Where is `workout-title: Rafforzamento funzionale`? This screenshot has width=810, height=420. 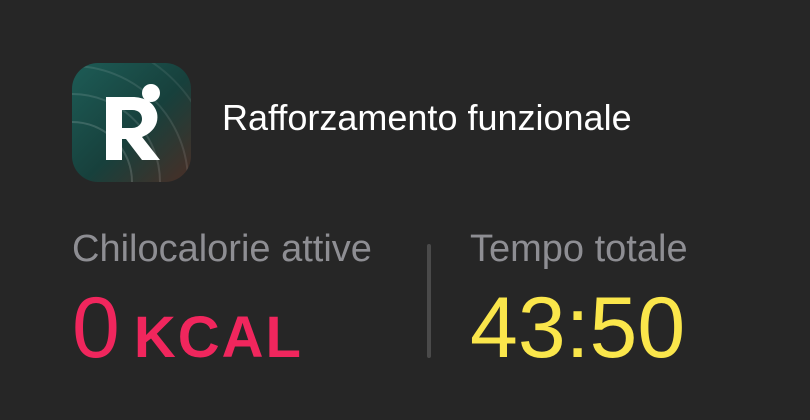
workout-title: Rafforzamento funzionale is located at coordinates (427, 117).